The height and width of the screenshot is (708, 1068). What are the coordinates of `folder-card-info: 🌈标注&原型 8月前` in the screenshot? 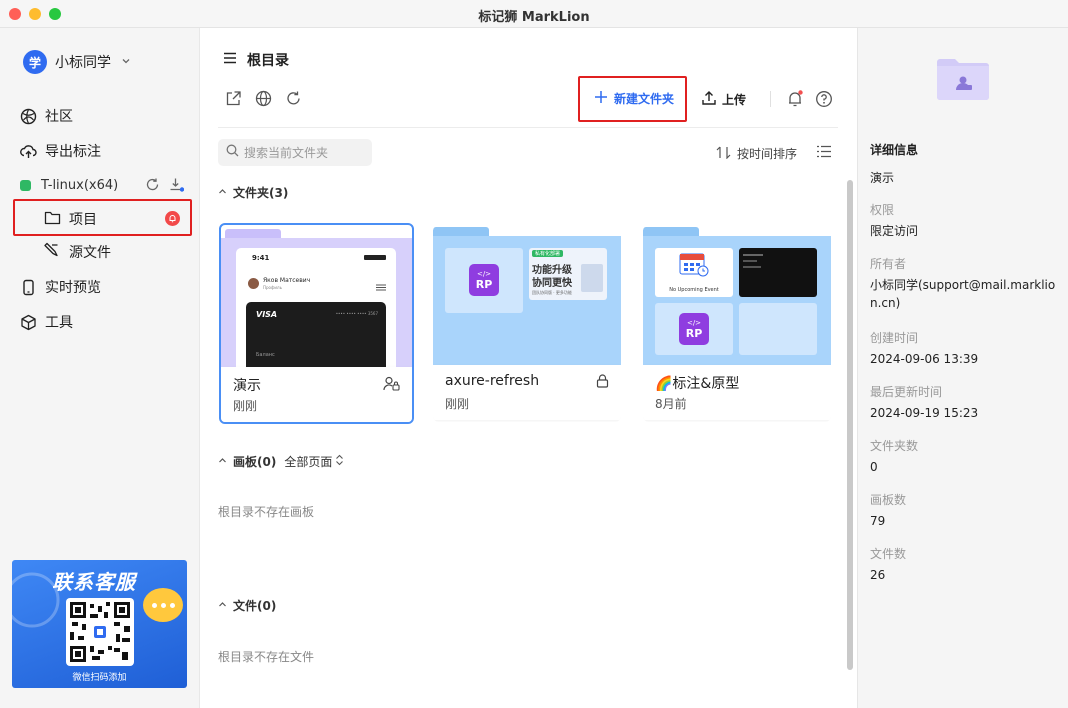 It's located at (737, 392).